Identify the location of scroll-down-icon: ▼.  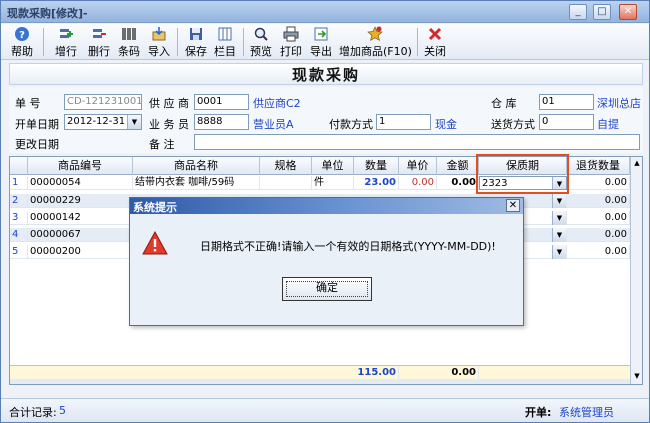
(637, 377).